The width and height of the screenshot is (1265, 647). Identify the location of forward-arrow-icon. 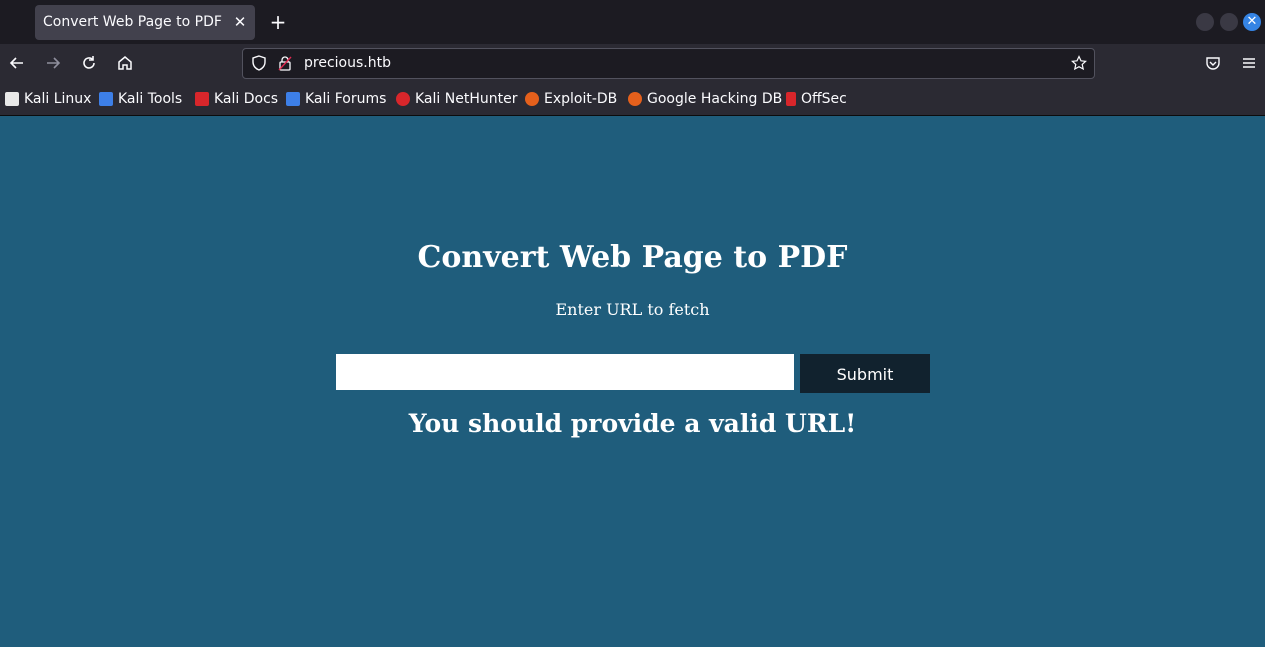
(53, 64).